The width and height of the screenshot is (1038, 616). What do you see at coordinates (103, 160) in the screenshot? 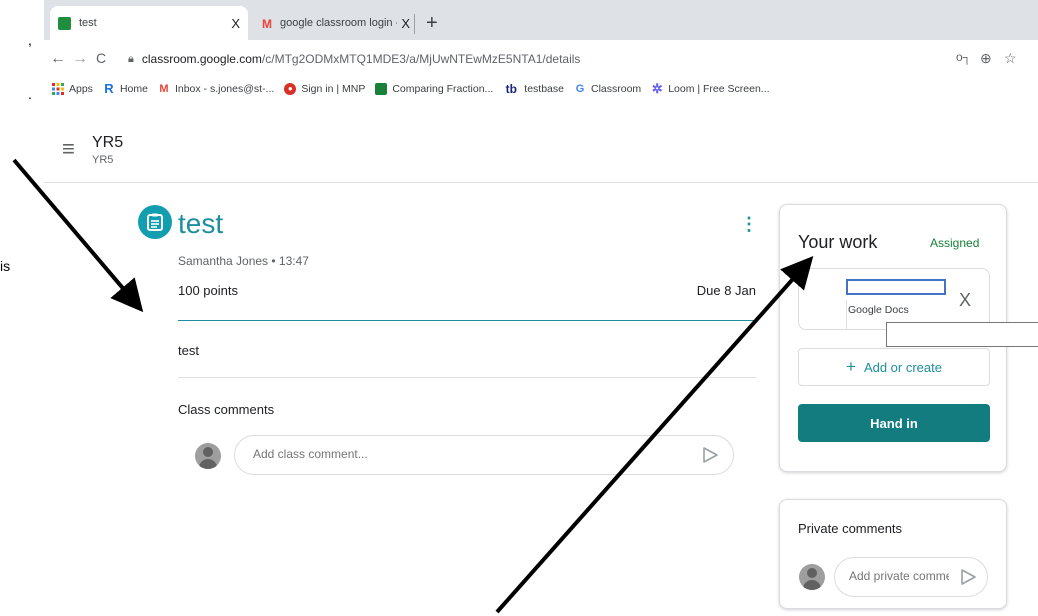
I see `class-section: YR5` at bounding box center [103, 160].